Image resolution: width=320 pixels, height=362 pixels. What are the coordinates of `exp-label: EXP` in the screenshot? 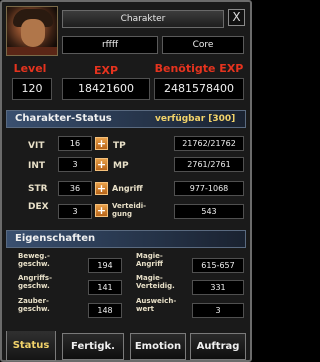 It's located at (106, 70).